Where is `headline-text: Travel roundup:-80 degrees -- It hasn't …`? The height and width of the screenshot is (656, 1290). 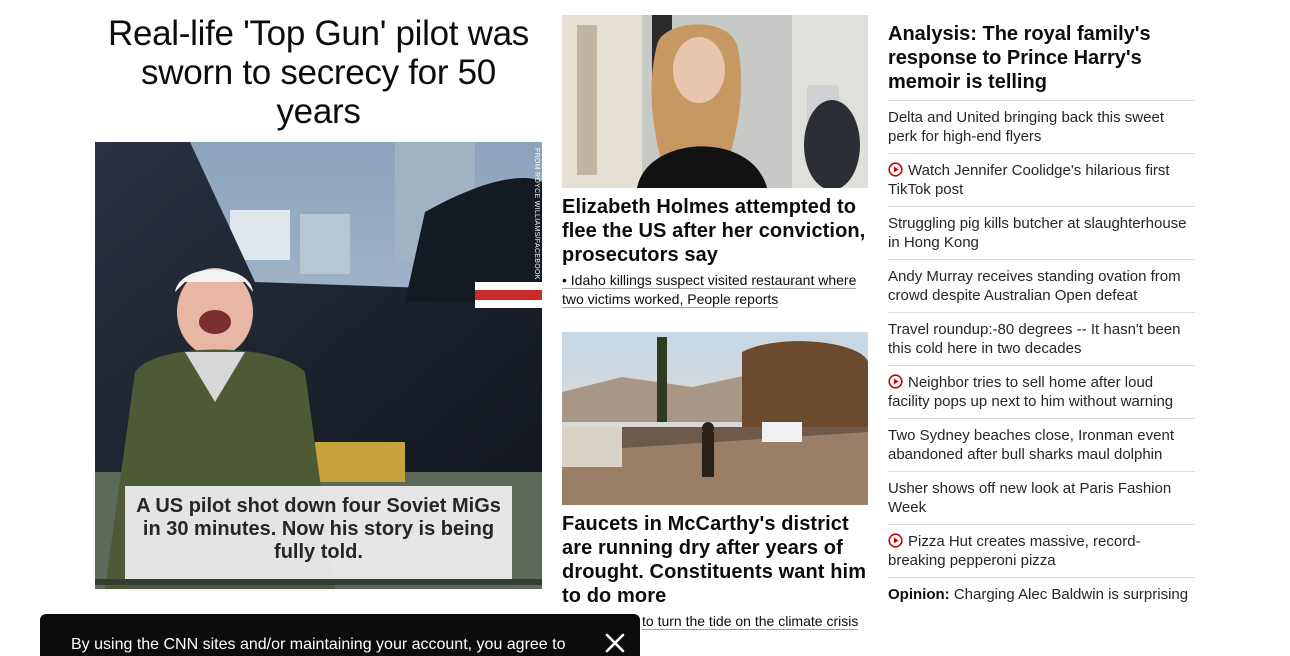
headline-text: Travel roundup:-80 degrees -- It hasn't … is located at coordinates (1034, 339).